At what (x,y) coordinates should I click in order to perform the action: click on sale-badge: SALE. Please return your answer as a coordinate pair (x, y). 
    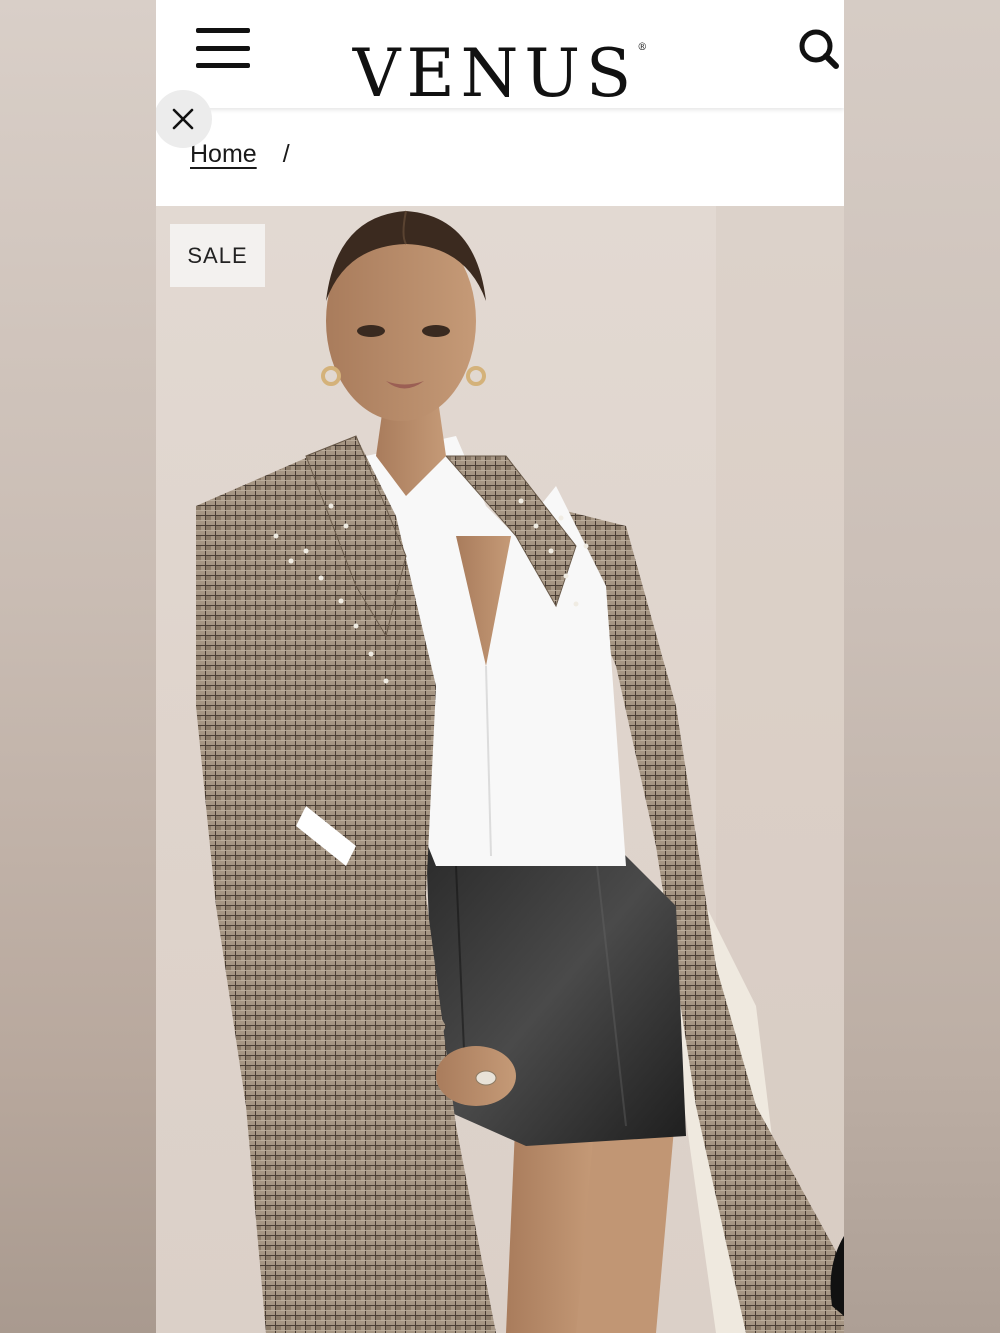
    Looking at the image, I should click on (217, 255).